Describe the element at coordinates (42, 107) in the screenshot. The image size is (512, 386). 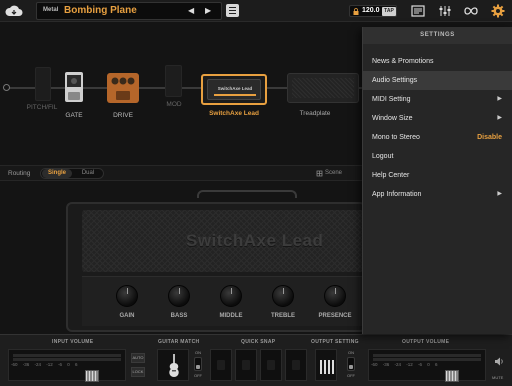
I see `block-label: PITCH/FIL` at that location.